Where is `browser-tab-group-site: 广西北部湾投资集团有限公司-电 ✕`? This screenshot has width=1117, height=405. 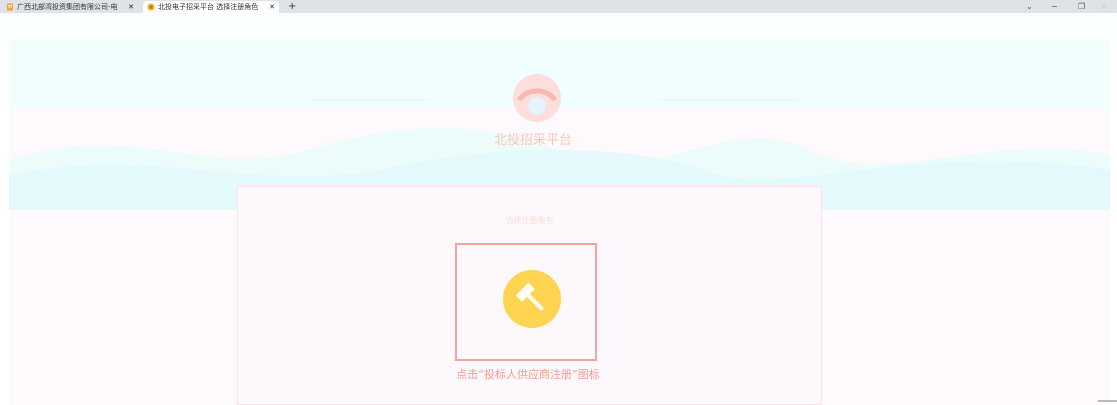 browser-tab-group-site: 广西北部湾投资集团有限公司-电 ✕ is located at coordinates (70, 7).